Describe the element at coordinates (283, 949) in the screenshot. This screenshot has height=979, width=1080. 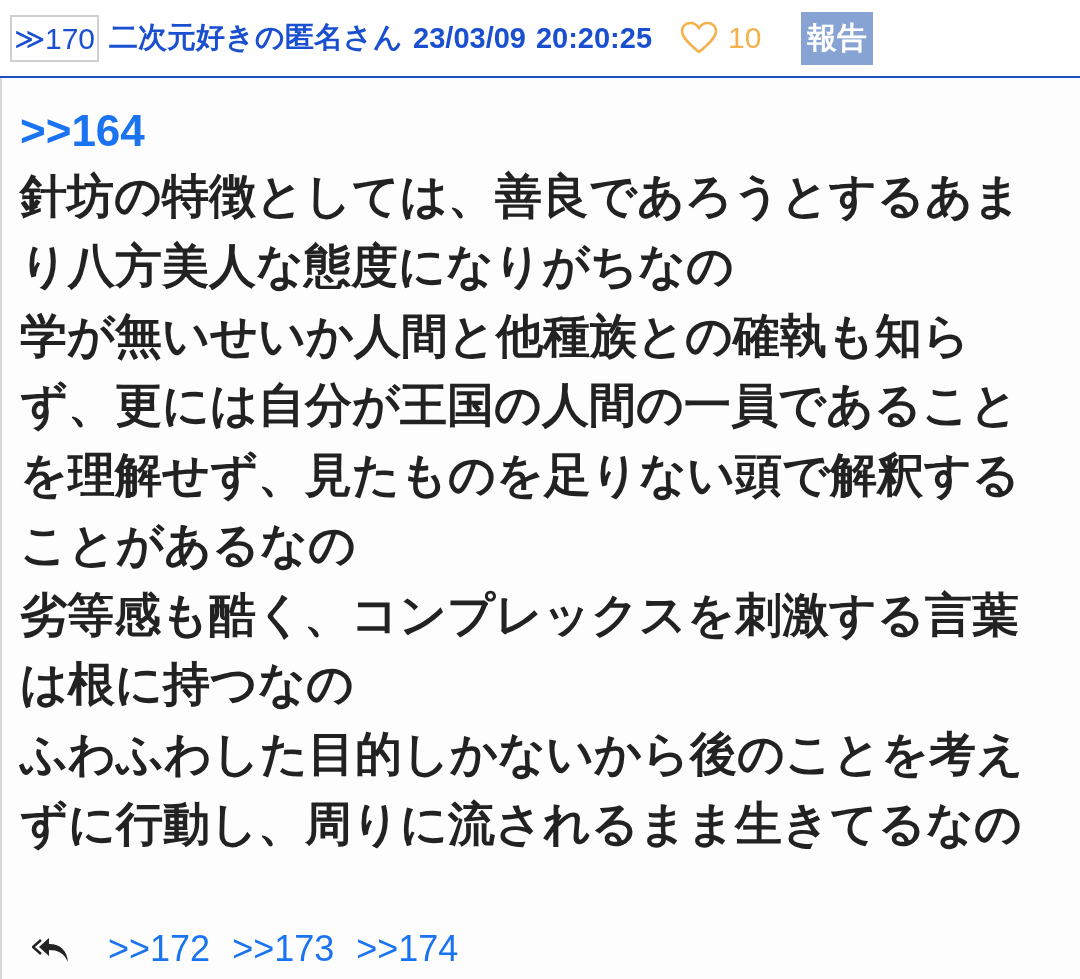
I see `reply-link: >>173` at that location.